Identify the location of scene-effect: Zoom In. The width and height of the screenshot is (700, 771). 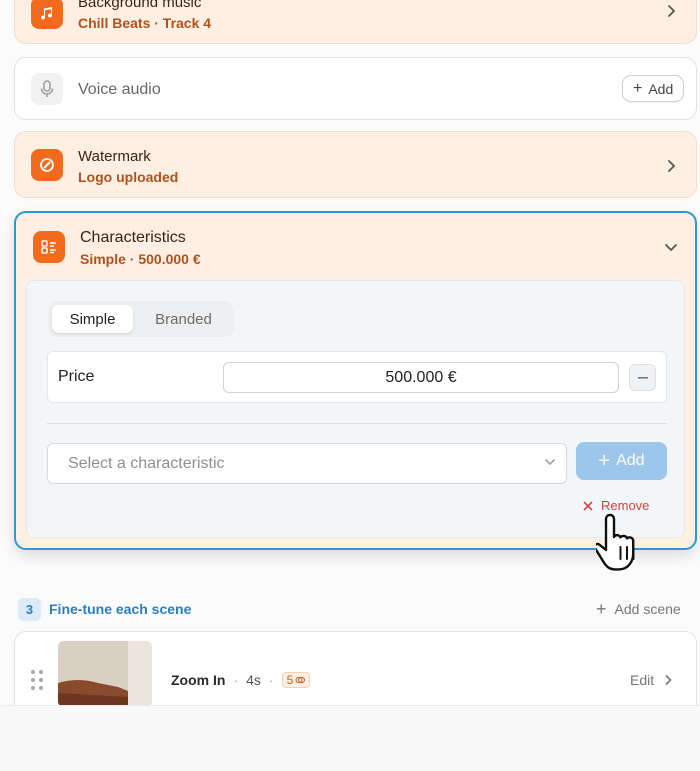
(198, 680).